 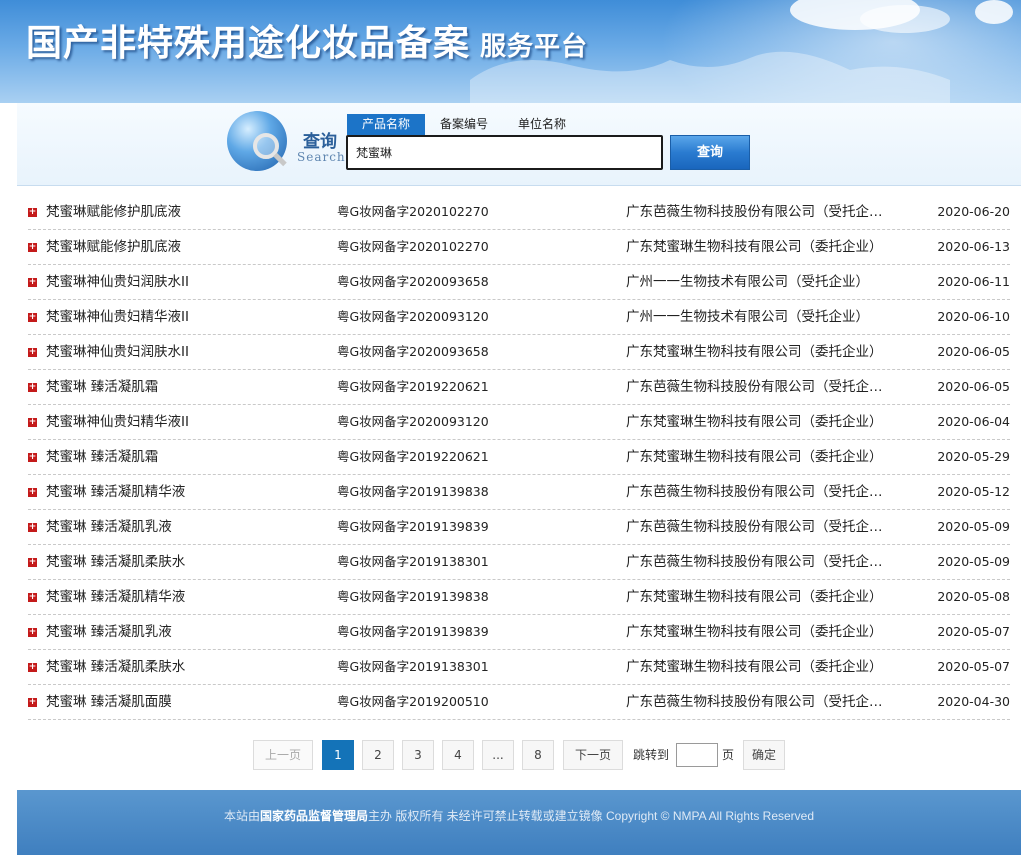 I want to click on jump-confirm-button: 确定, so click(x=764, y=755).